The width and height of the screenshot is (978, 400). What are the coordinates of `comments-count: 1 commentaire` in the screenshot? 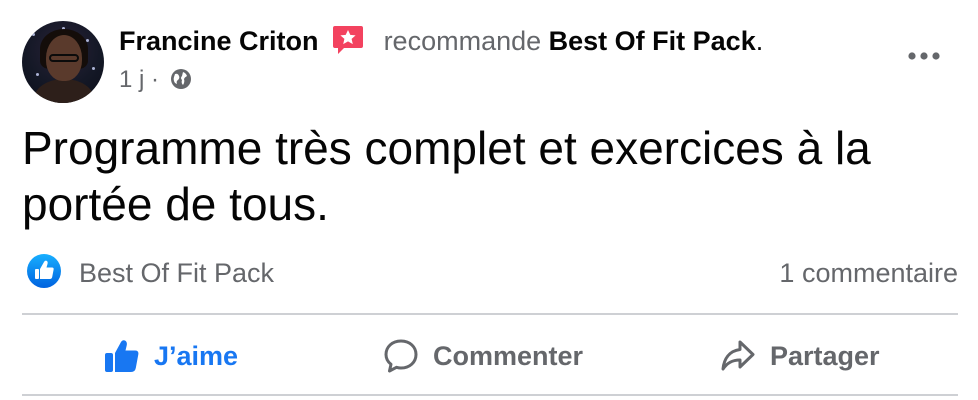 It's located at (868, 273).